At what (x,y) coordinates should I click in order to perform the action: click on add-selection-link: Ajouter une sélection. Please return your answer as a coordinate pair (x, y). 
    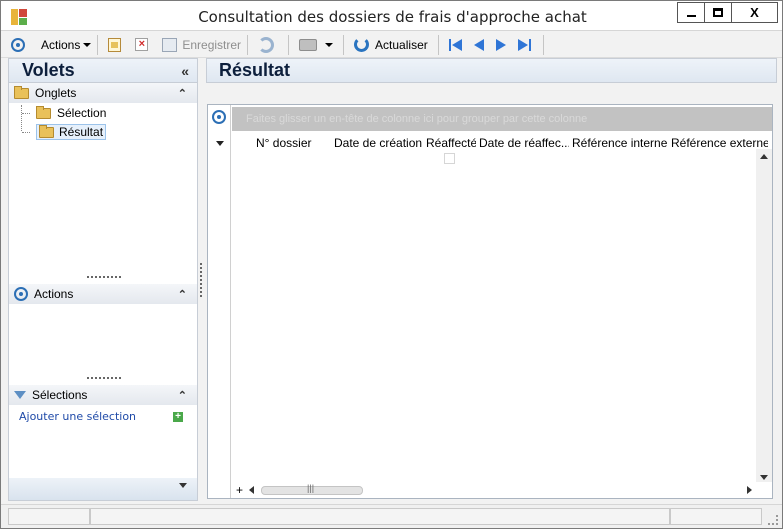
    Looking at the image, I should click on (77, 416).